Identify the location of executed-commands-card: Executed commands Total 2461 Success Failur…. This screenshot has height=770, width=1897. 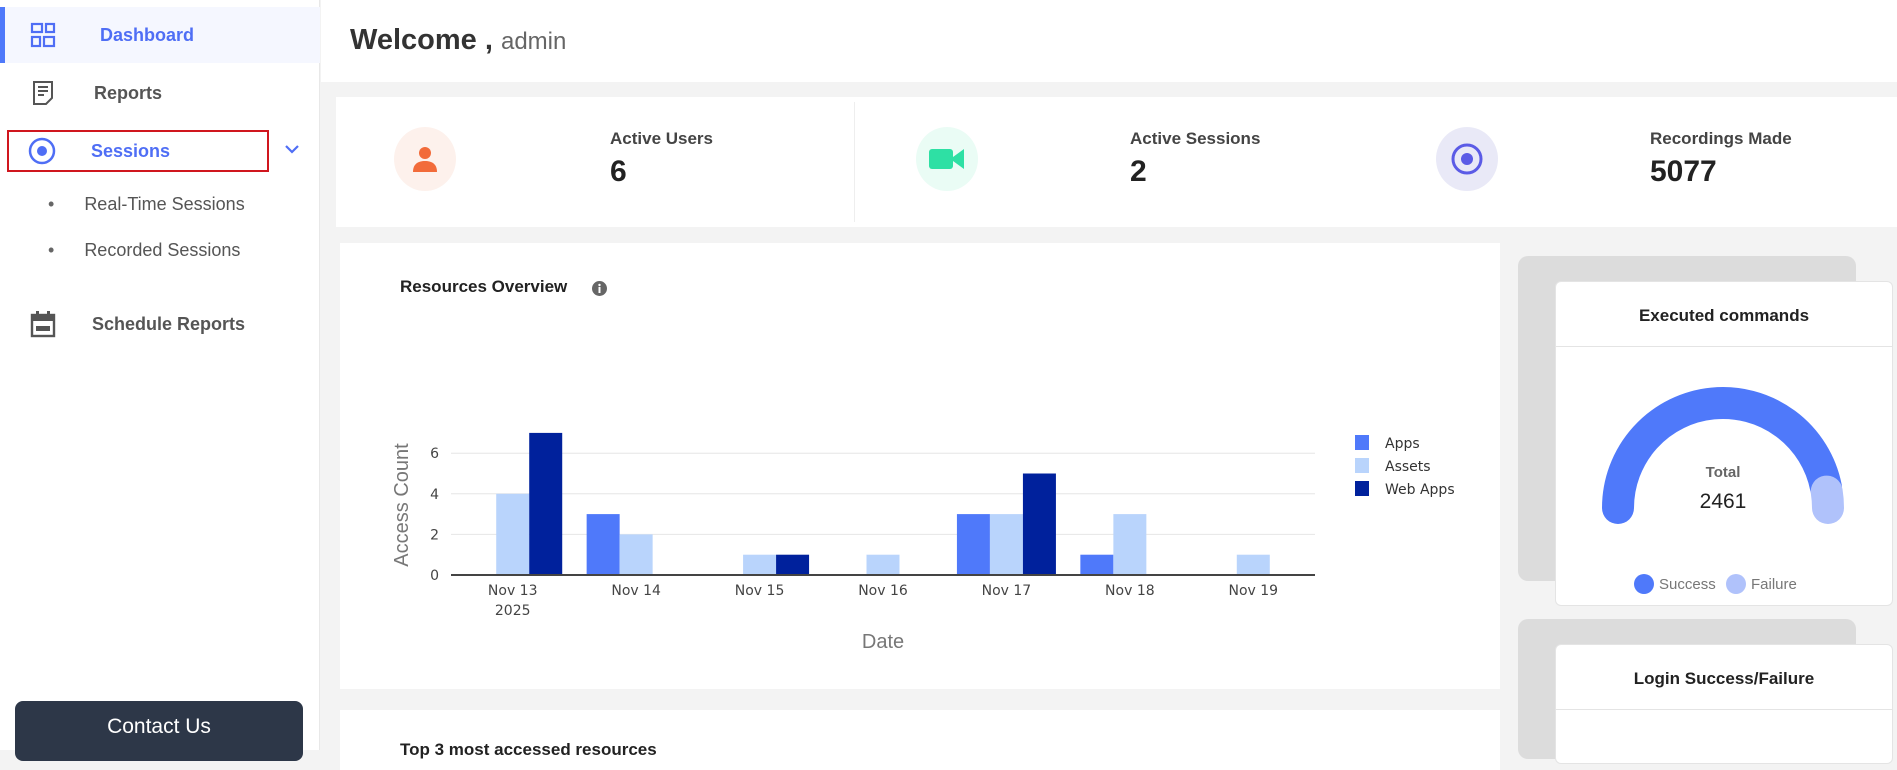
(1724, 443).